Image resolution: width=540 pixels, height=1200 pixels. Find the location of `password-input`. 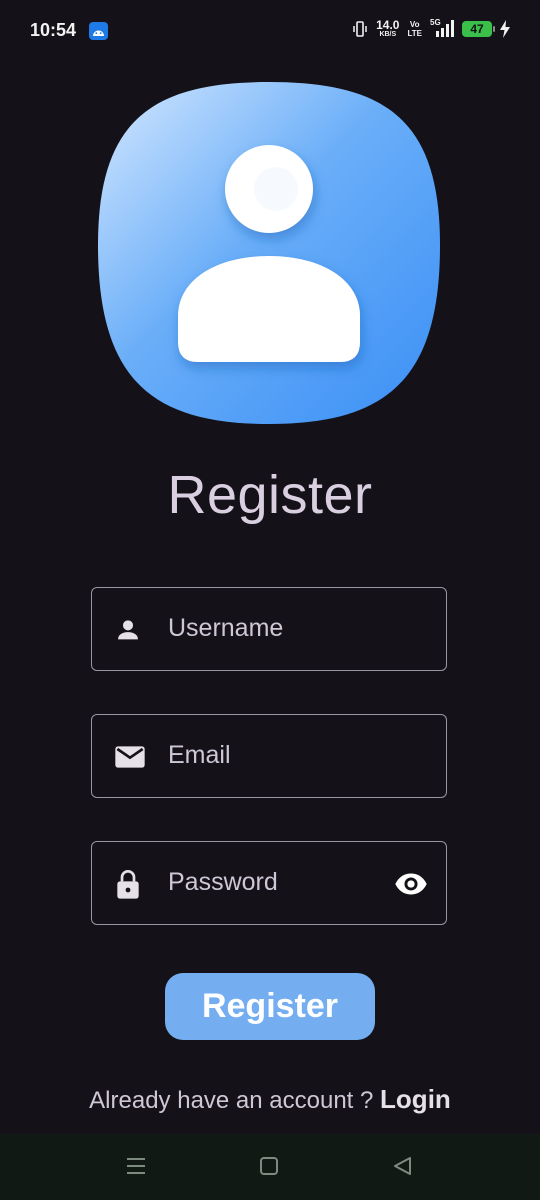

password-input is located at coordinates (278, 882).